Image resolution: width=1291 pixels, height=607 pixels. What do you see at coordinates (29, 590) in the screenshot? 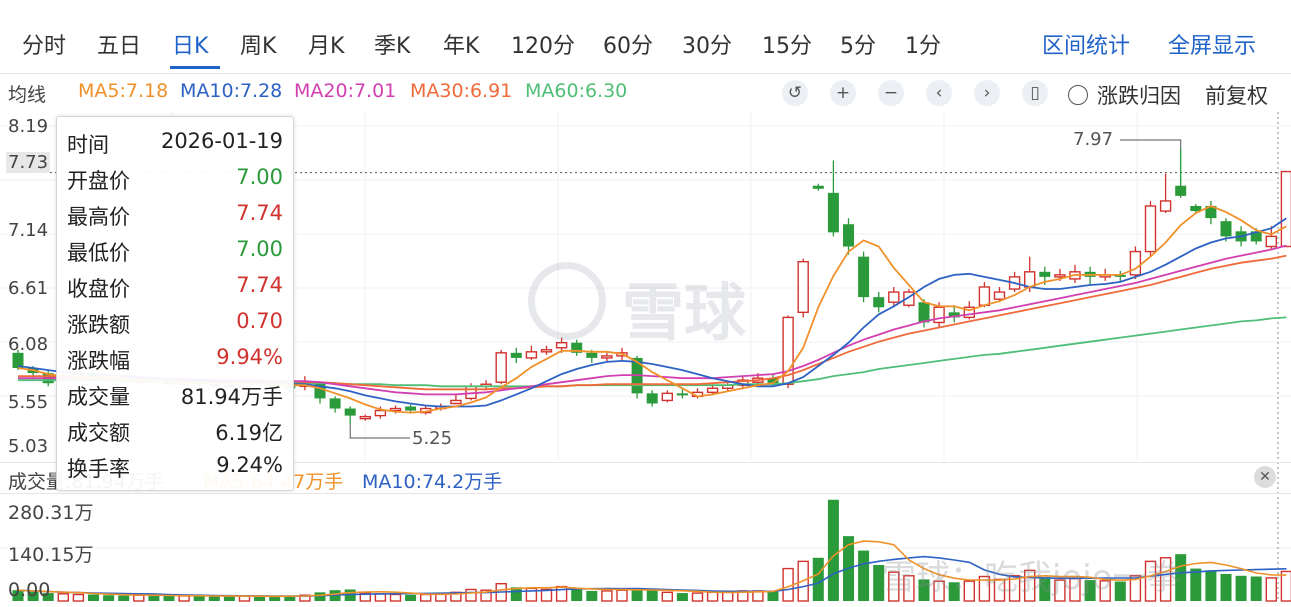
I see `volume-tick-label: 0.00` at bounding box center [29, 590].